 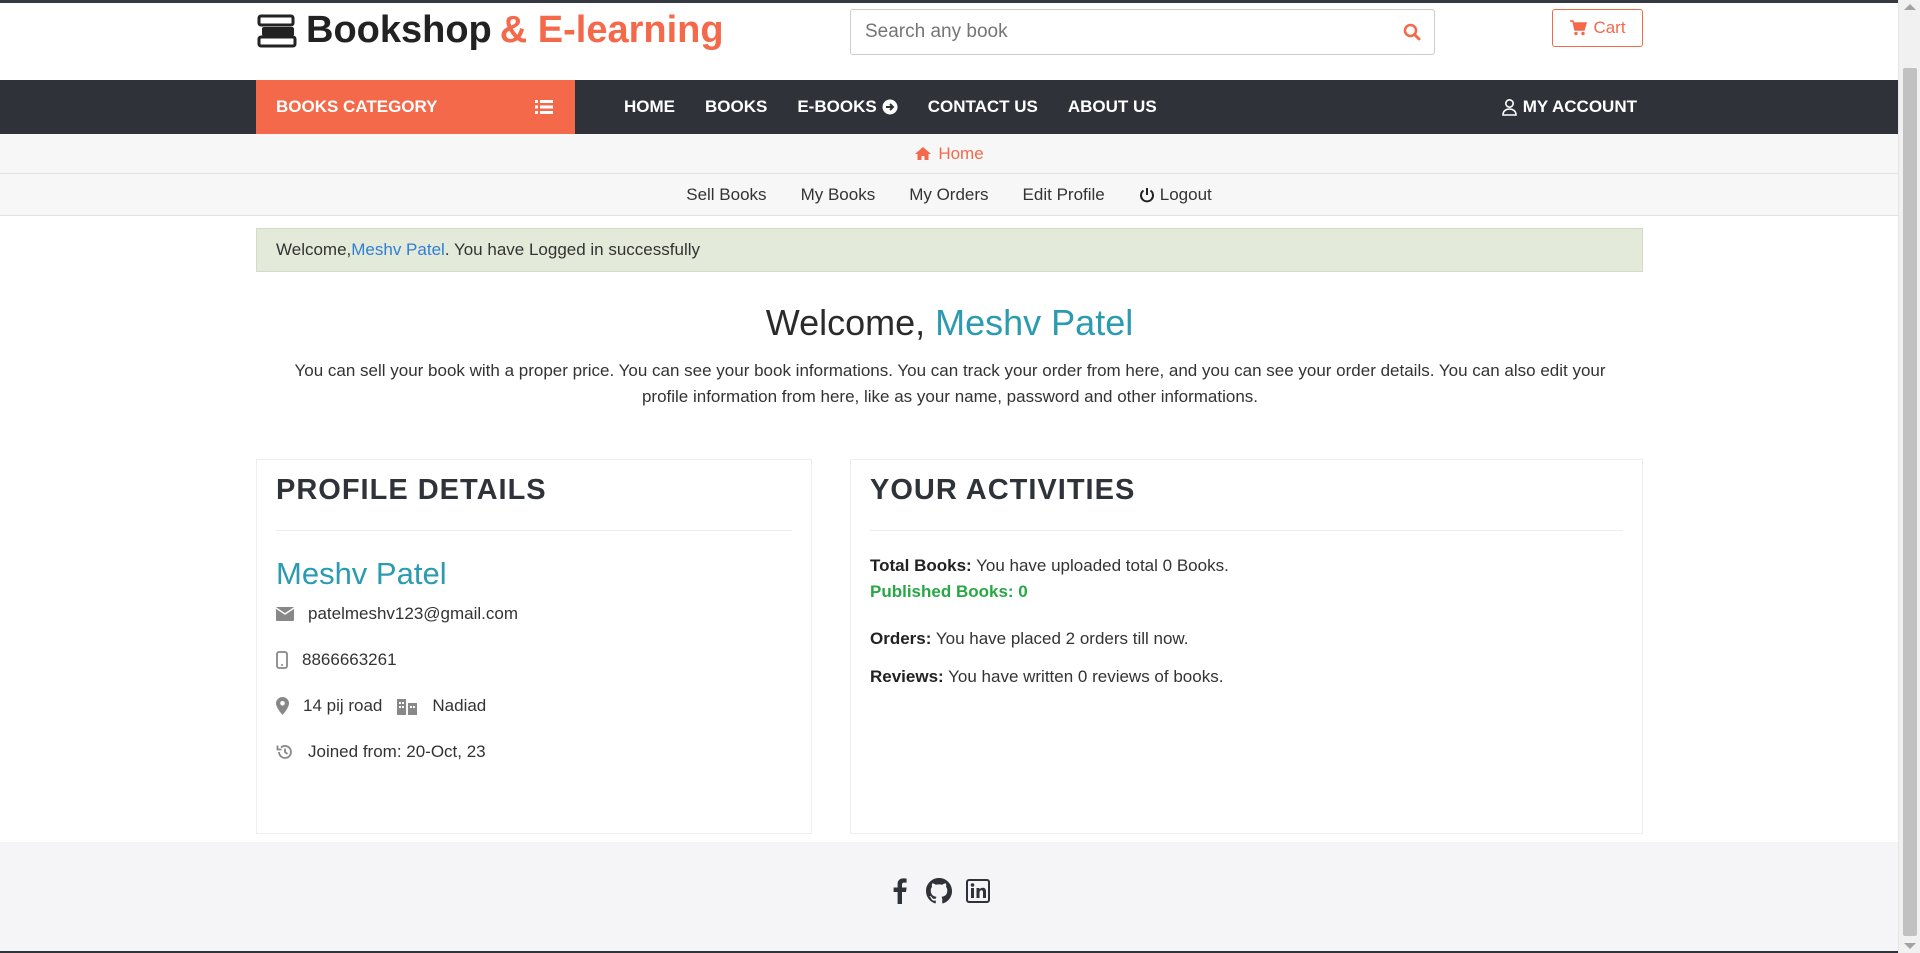 I want to click on scroll-up-arrow, so click(x=1910, y=7).